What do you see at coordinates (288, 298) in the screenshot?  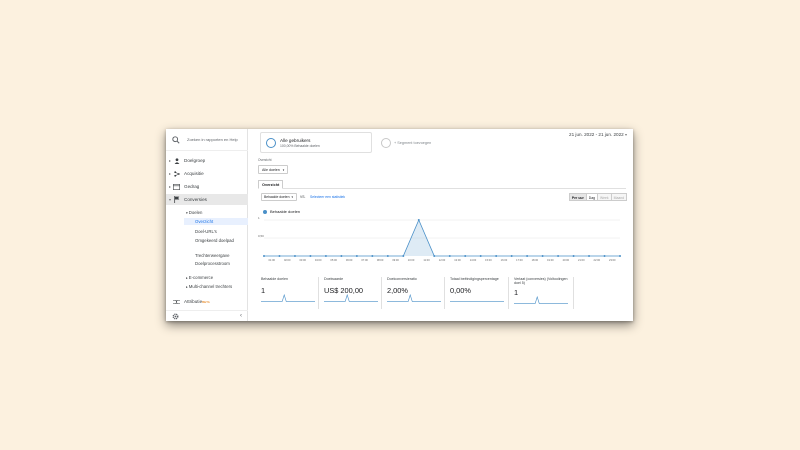 I see `sparkline-path` at bounding box center [288, 298].